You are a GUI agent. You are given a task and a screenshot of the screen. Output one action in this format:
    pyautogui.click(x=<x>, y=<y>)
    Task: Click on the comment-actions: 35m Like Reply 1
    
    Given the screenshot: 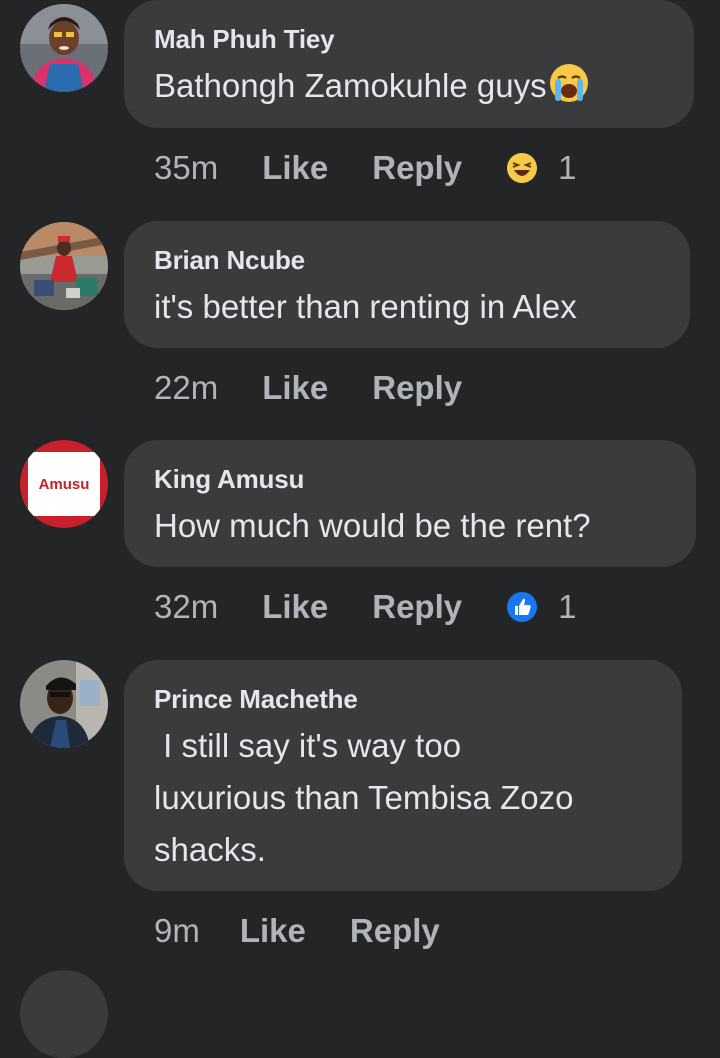 What is the action you would take?
    pyautogui.click(x=365, y=168)
    